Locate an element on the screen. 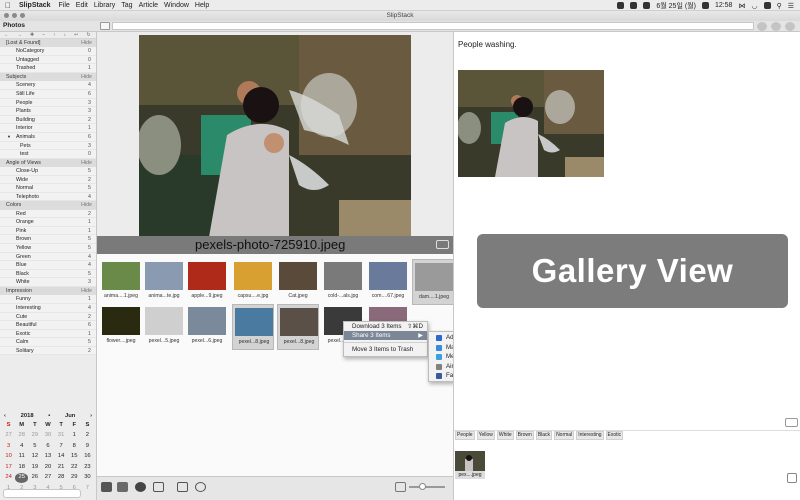  calendar-day: 7 is located at coordinates (61, 446).